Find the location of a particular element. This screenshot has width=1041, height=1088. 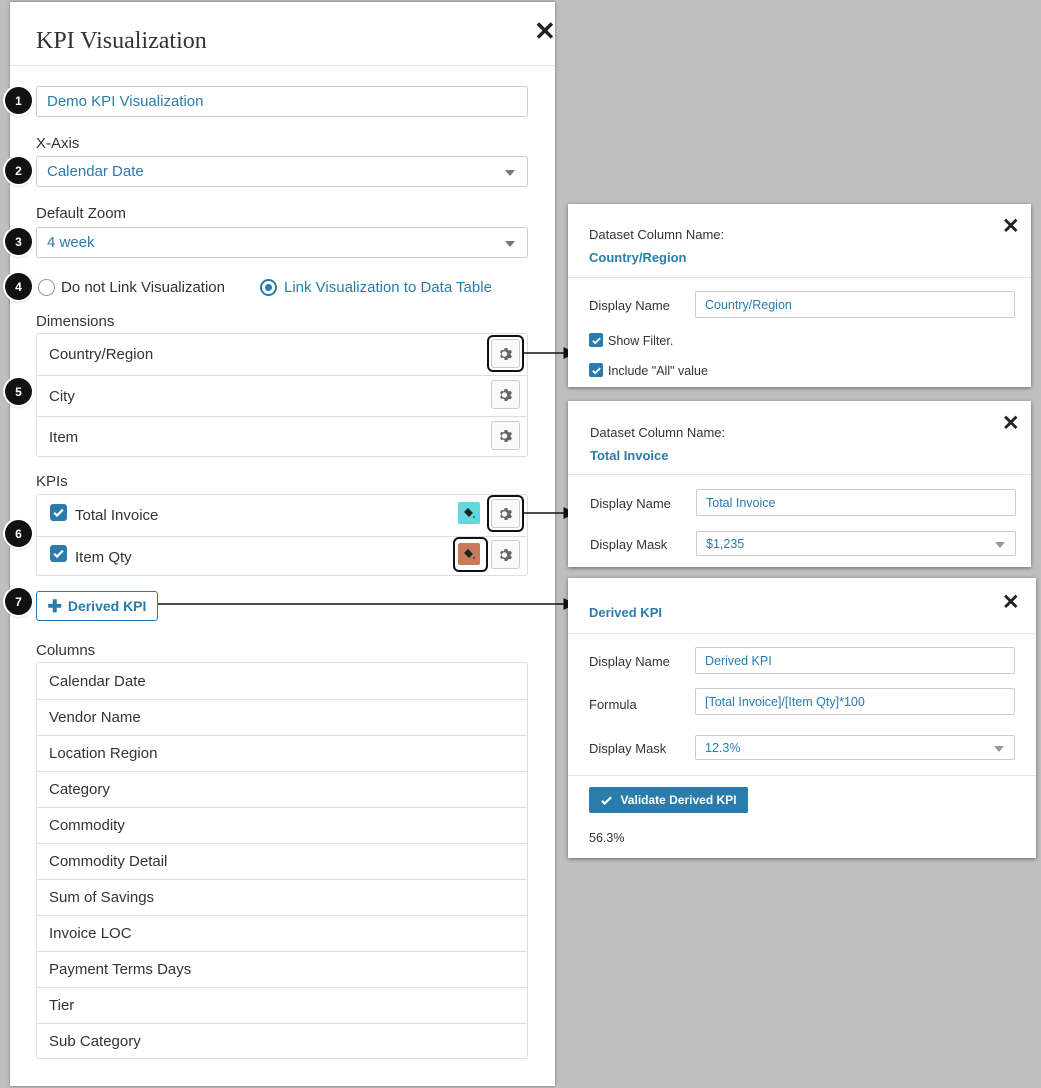

validate-derived-kpi-button: Validate Derived KPI is located at coordinates (668, 800).